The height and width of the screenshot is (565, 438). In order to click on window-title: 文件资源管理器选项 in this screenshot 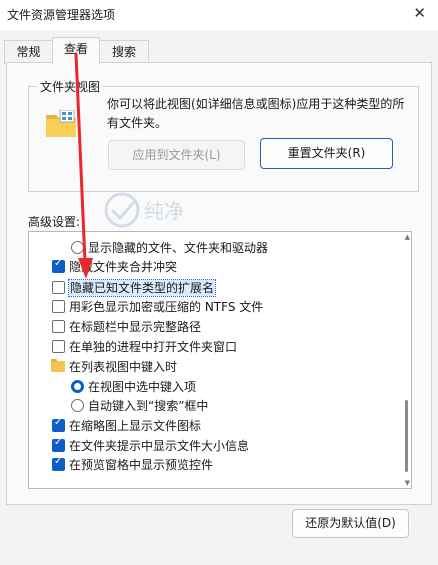, I will do `click(61, 15)`.